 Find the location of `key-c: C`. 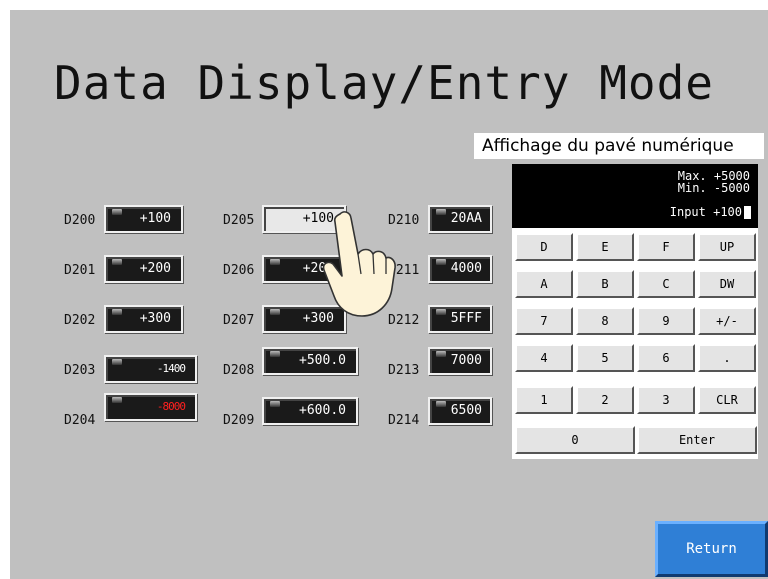

key-c: C is located at coordinates (666, 284).